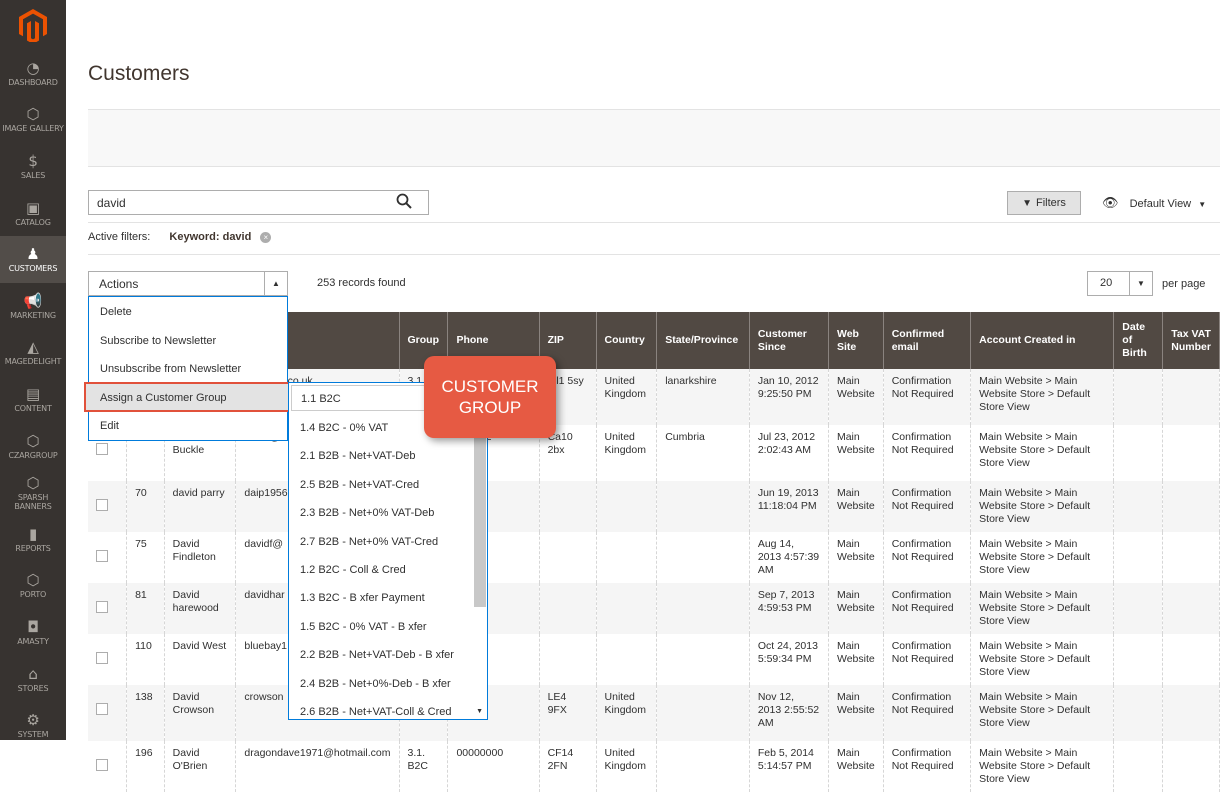  Describe the element at coordinates (654, 222) in the screenshot. I see `divider` at that location.